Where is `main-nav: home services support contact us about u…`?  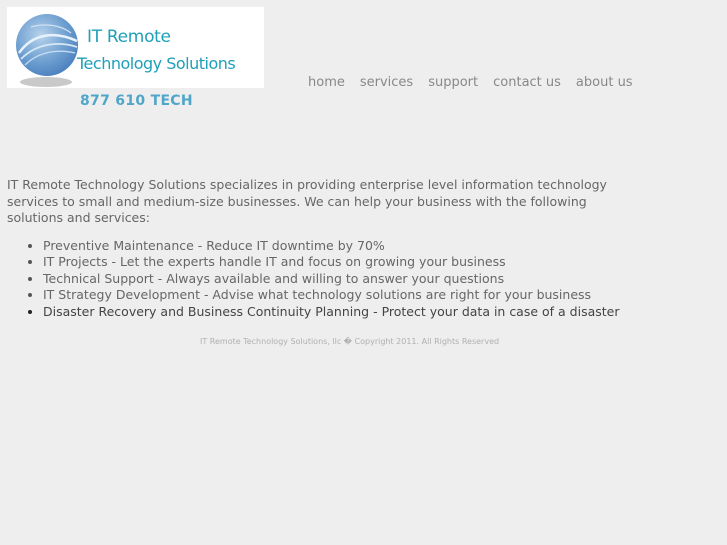 main-nav: home services support contact us about u… is located at coordinates (478, 82).